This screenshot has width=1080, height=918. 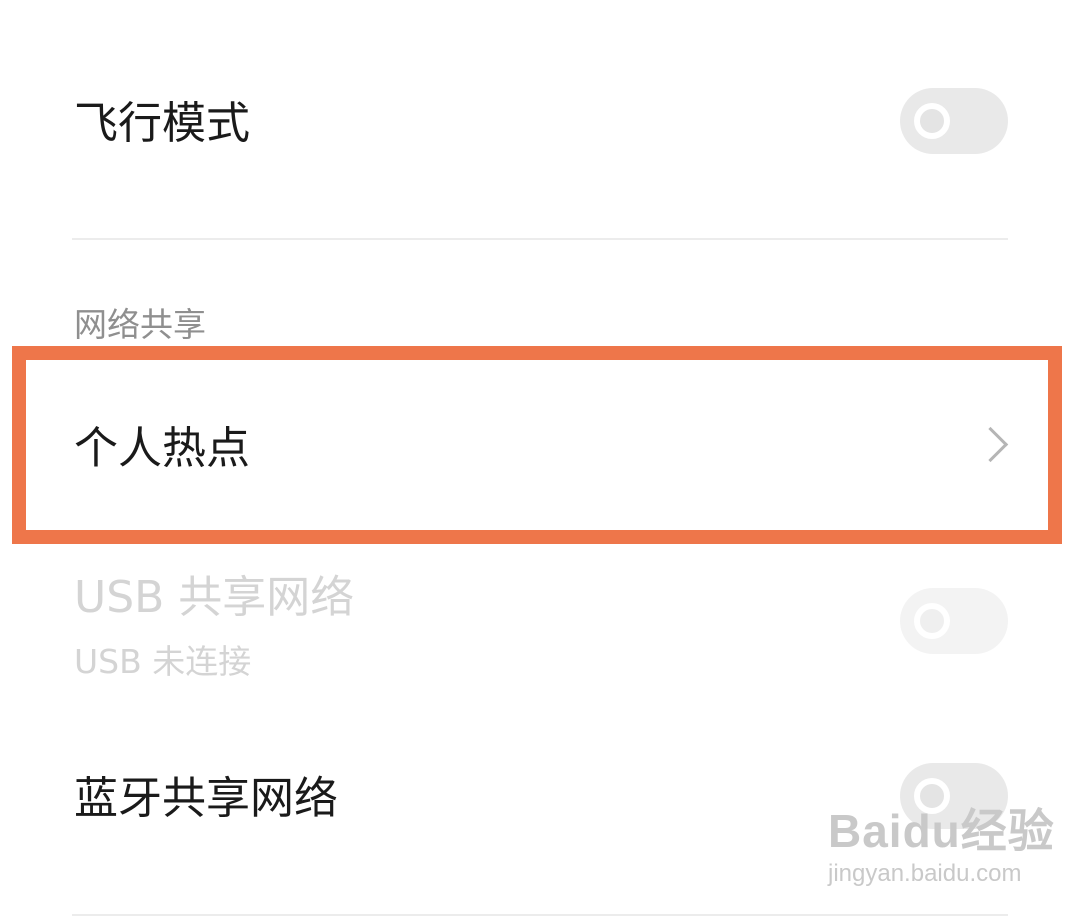 I want to click on section-header-tethering: 网络共享, so click(x=140, y=324).